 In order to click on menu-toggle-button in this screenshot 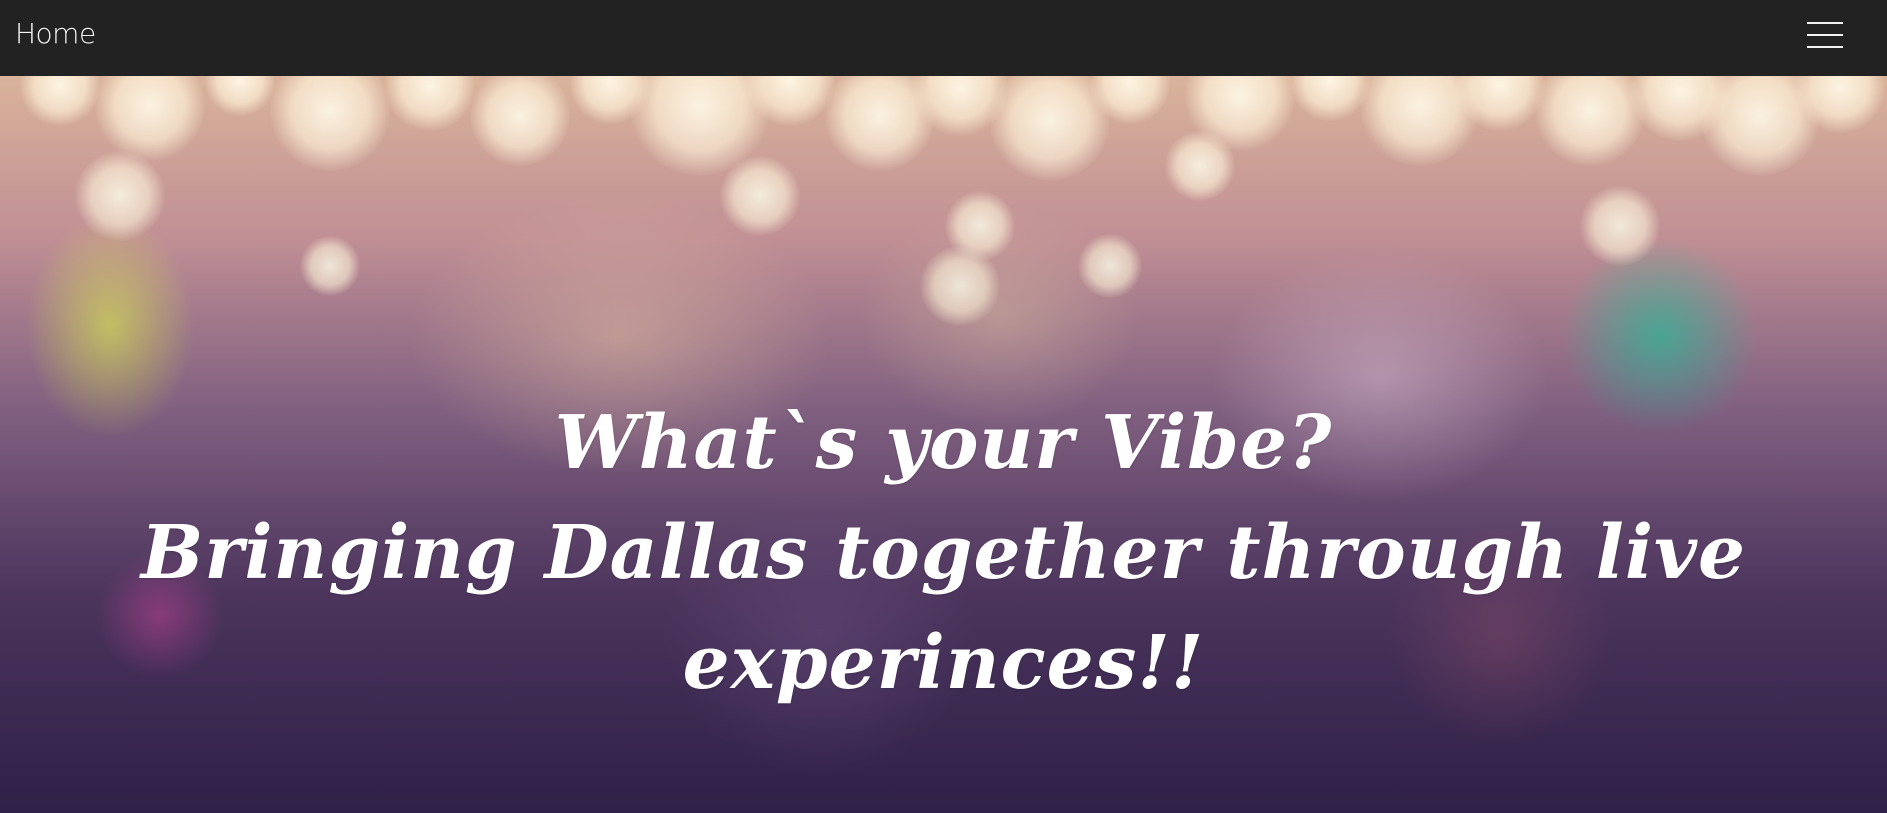, I will do `click(1826, 37)`.